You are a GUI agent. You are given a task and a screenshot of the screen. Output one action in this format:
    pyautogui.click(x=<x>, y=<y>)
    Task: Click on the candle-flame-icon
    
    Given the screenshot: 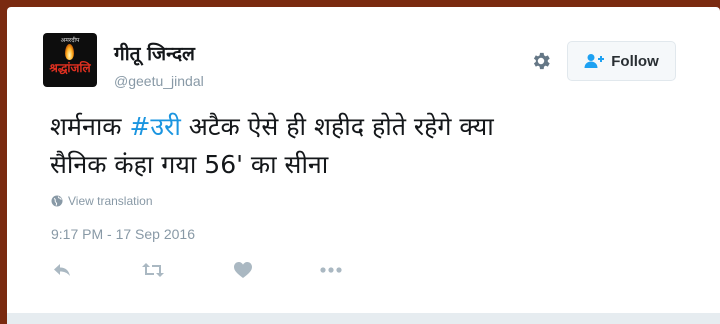 What is the action you would take?
    pyautogui.click(x=69, y=52)
    